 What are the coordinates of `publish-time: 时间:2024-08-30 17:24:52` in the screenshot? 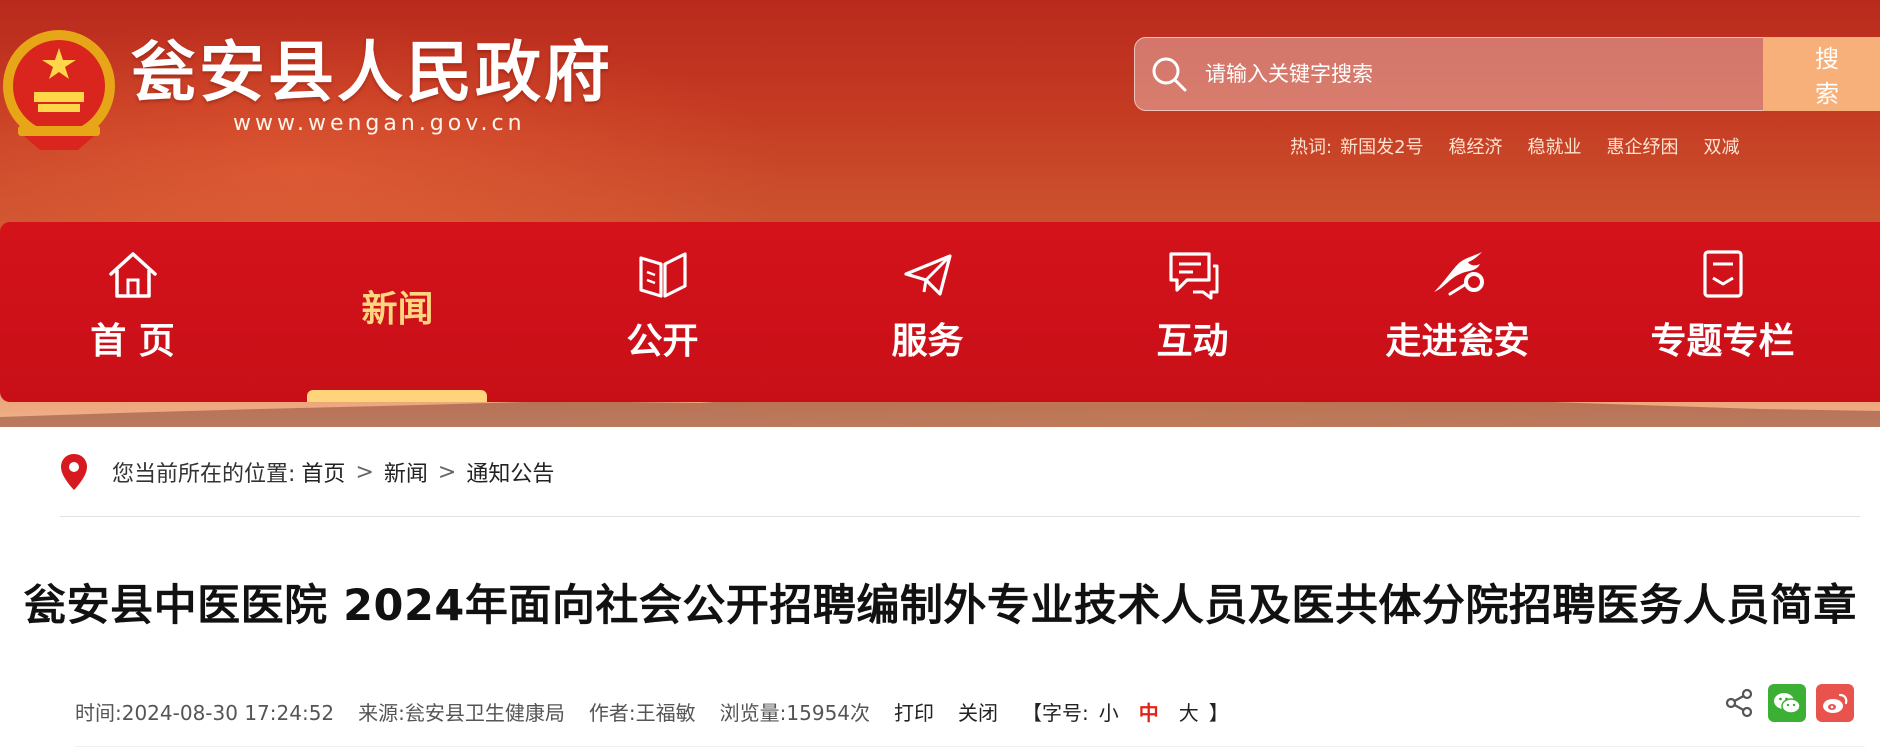 It's located at (205, 712).